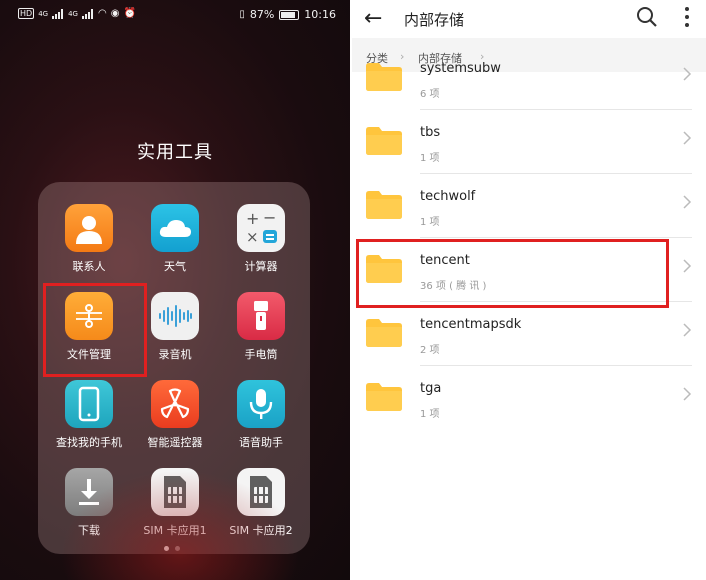 The height and width of the screenshot is (580, 706). What do you see at coordinates (175, 152) in the screenshot?
I see `folder-title: 实用工具` at bounding box center [175, 152].